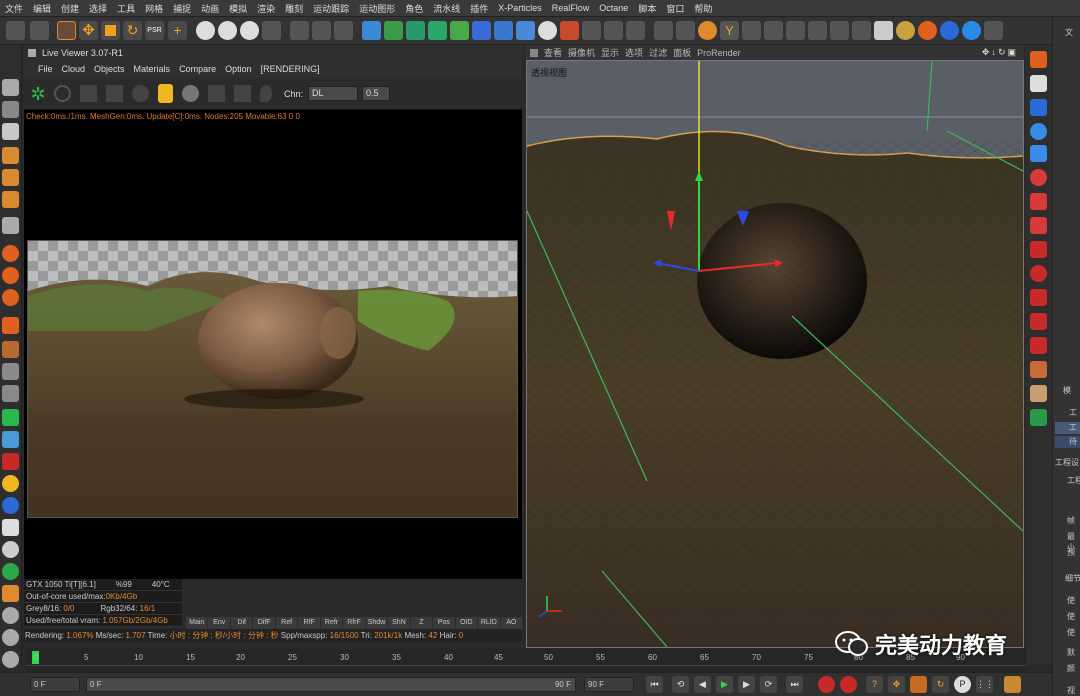 The width and height of the screenshot is (1080, 696). Describe the element at coordinates (466, 623) in the screenshot. I see `channel-tab-oid: OID` at that location.